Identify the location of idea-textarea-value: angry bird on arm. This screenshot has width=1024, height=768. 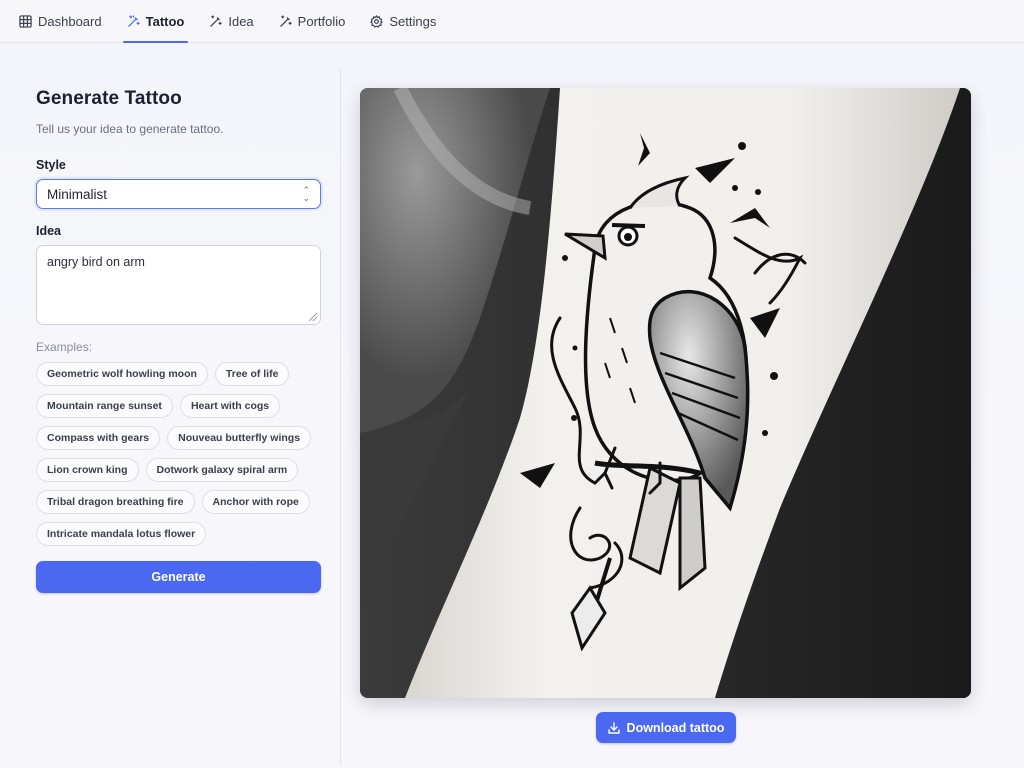
(96, 262).